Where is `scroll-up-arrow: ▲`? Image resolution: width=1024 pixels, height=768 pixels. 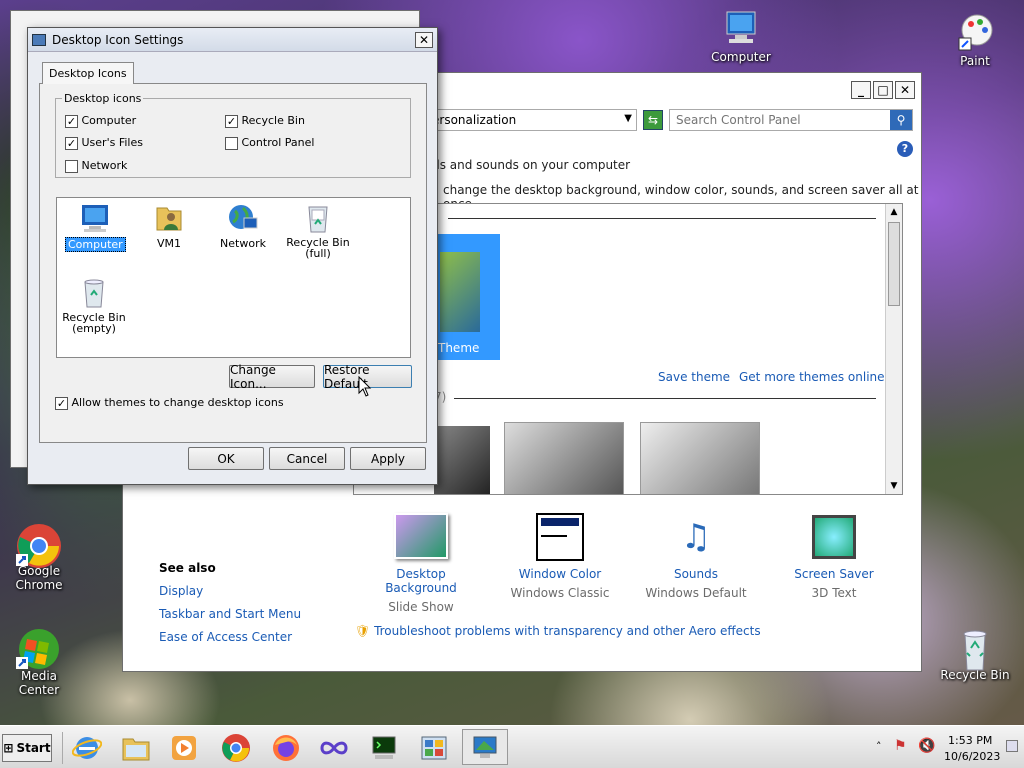
scroll-up-arrow: ▲ is located at coordinates (894, 212).